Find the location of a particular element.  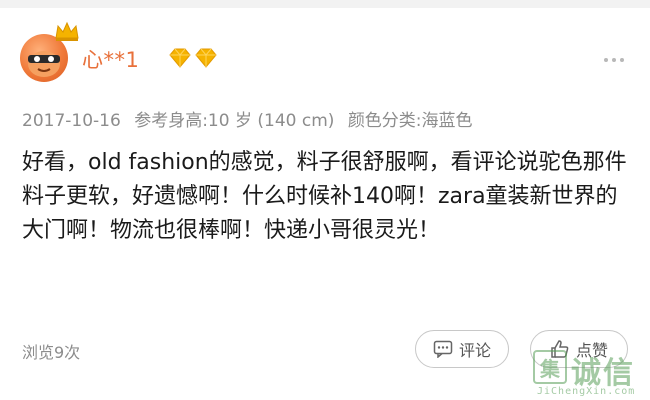

top-divider is located at coordinates (325, 4).